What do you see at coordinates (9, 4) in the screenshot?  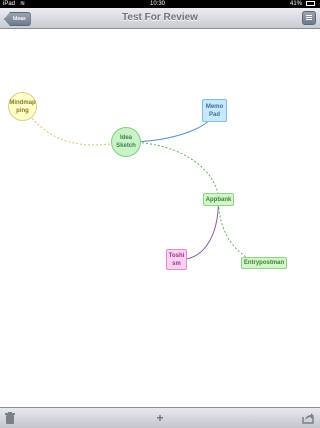 I see `carrier-label: iPad` at bounding box center [9, 4].